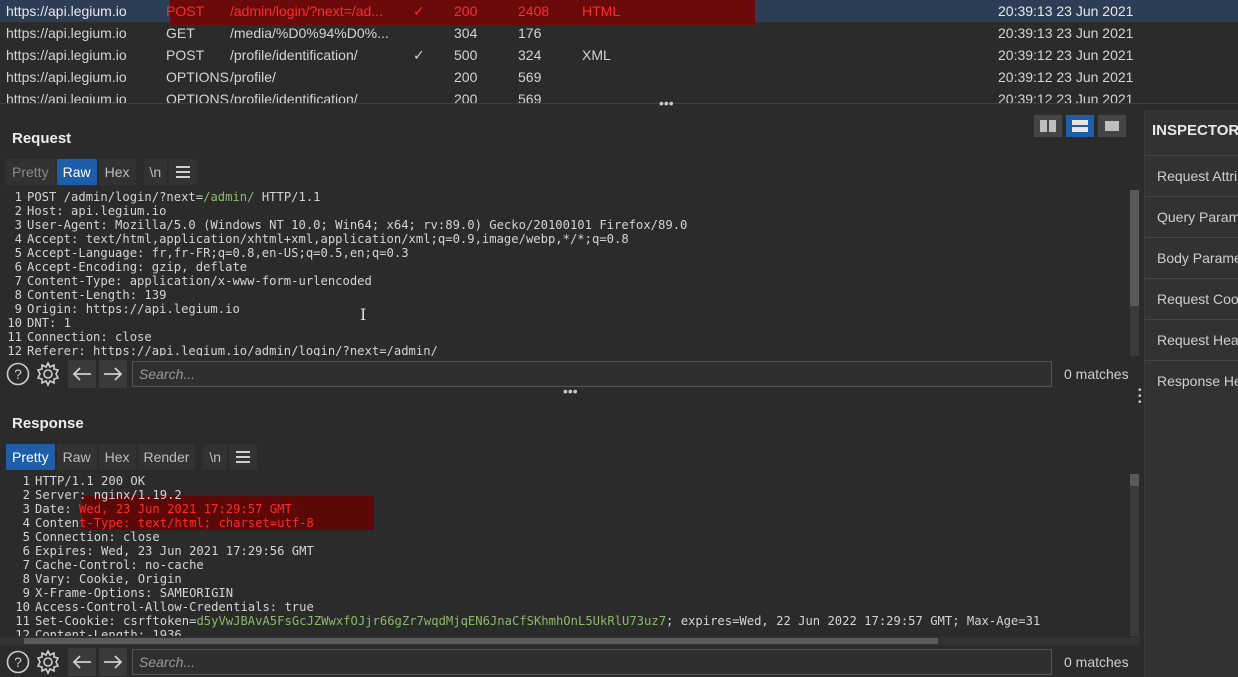 This screenshot has width=1238, height=677. Describe the element at coordinates (570, 391) in the screenshot. I see `pane-resize-handle: •••` at that location.